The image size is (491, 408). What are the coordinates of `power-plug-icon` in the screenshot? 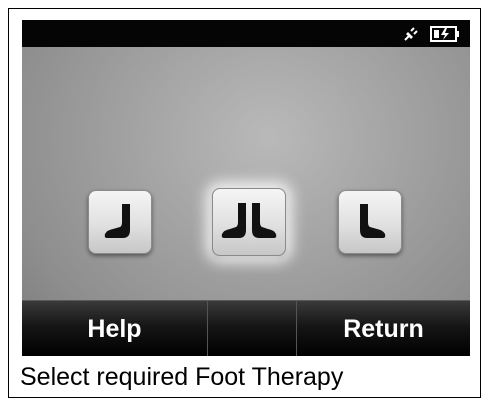 It's located at (411, 34).